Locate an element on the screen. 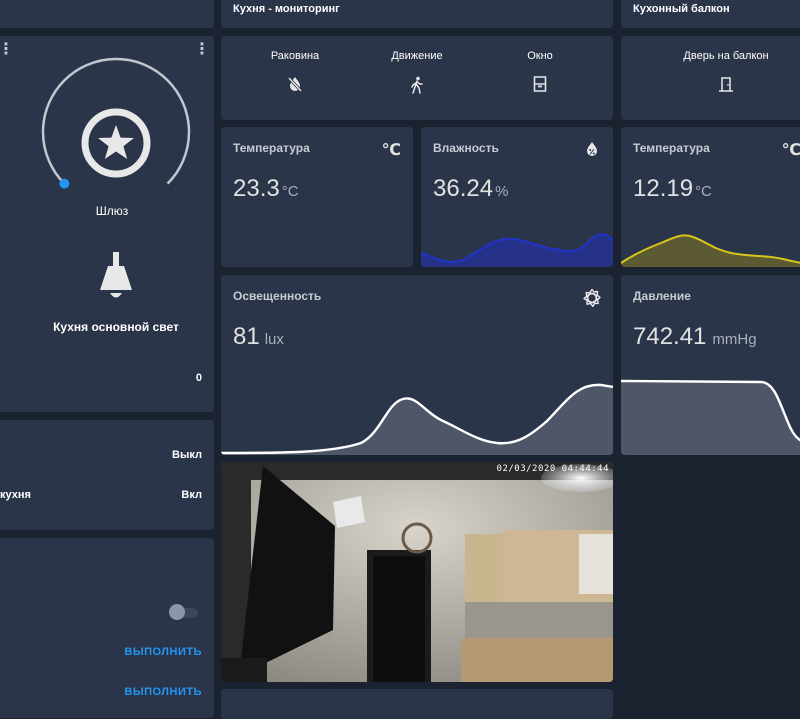 Image resolution: width=800 pixels, height=719 pixels. sensor-value: 81 lux is located at coordinates (258, 337).